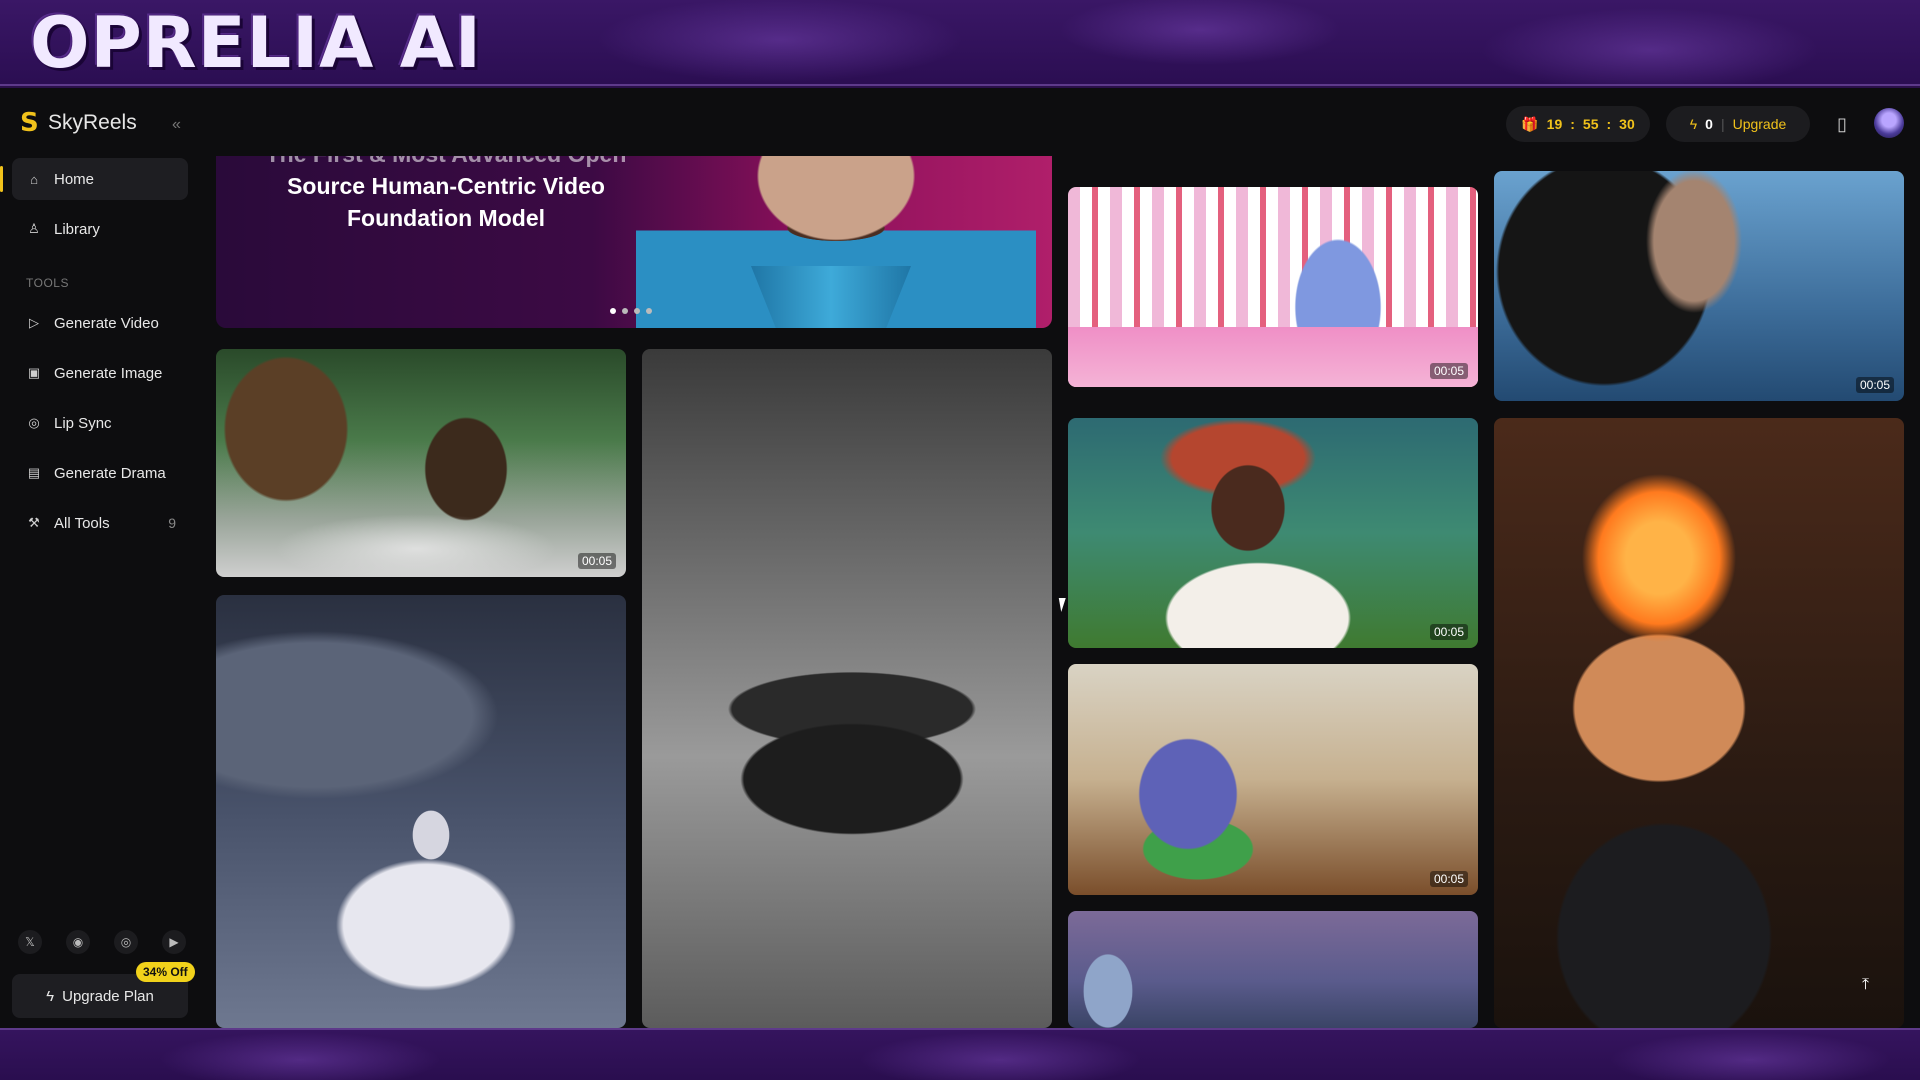  I want to click on futuristic-city-video, so click(1273, 969).